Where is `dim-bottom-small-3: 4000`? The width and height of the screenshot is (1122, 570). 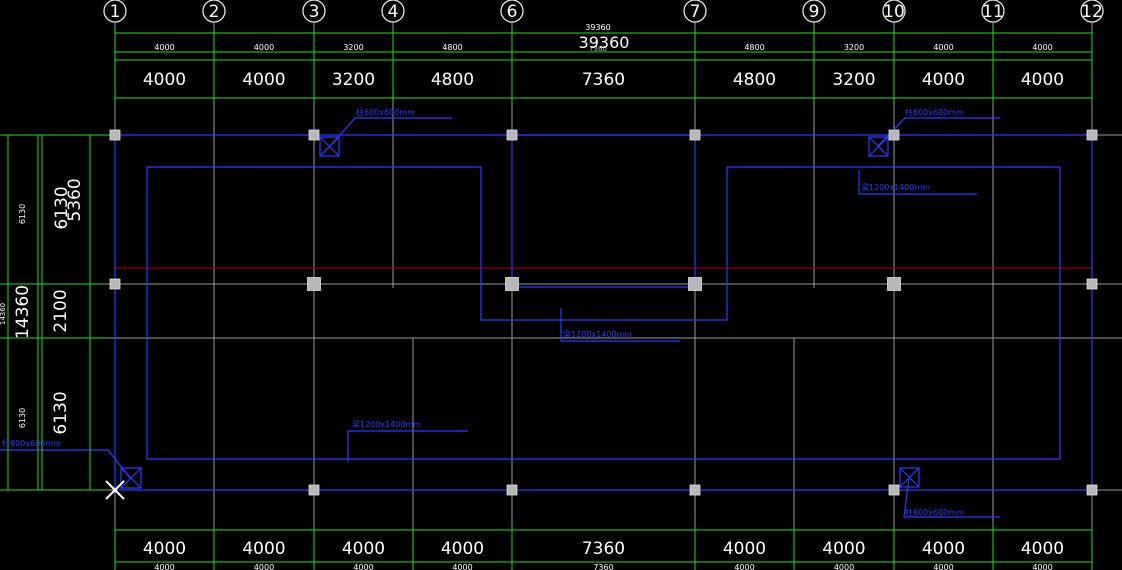 dim-bottom-small-3: 4000 is located at coordinates (462, 566).